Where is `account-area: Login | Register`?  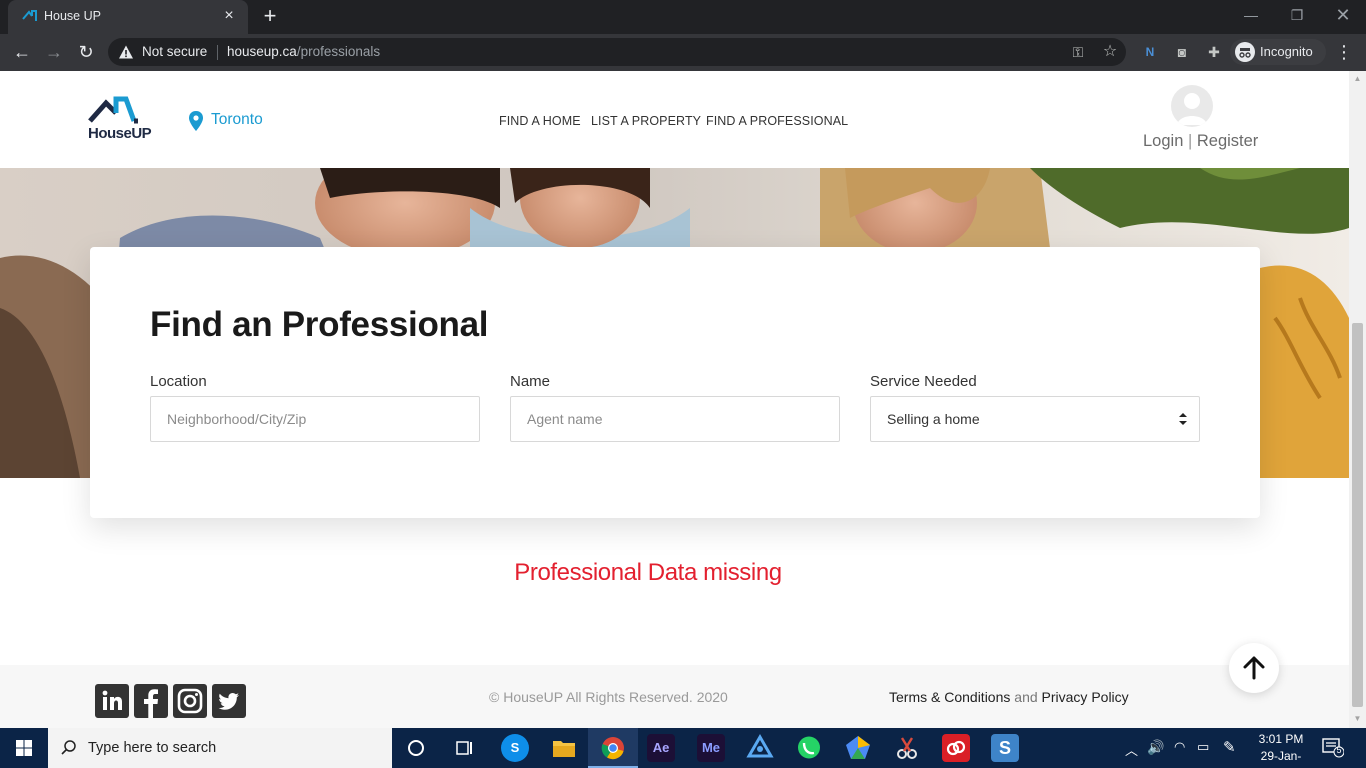
account-area: Login | Register is located at coordinates (1202, 120).